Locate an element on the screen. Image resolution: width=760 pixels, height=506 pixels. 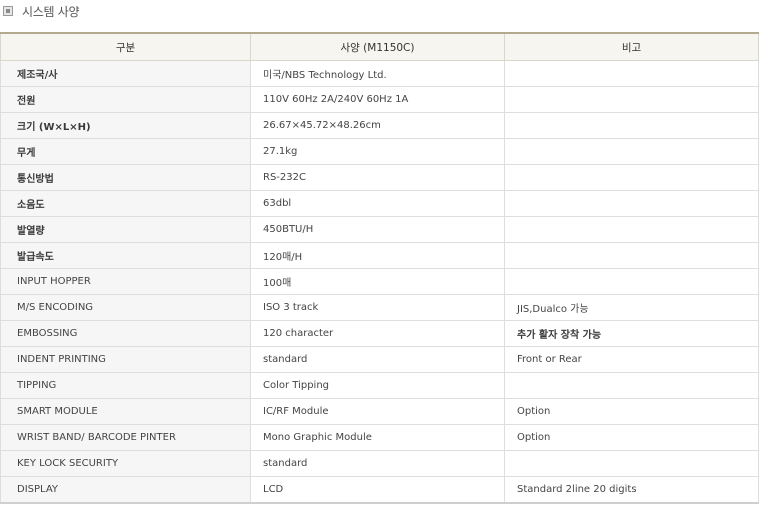
row-spec: 100매 is located at coordinates (377, 281).